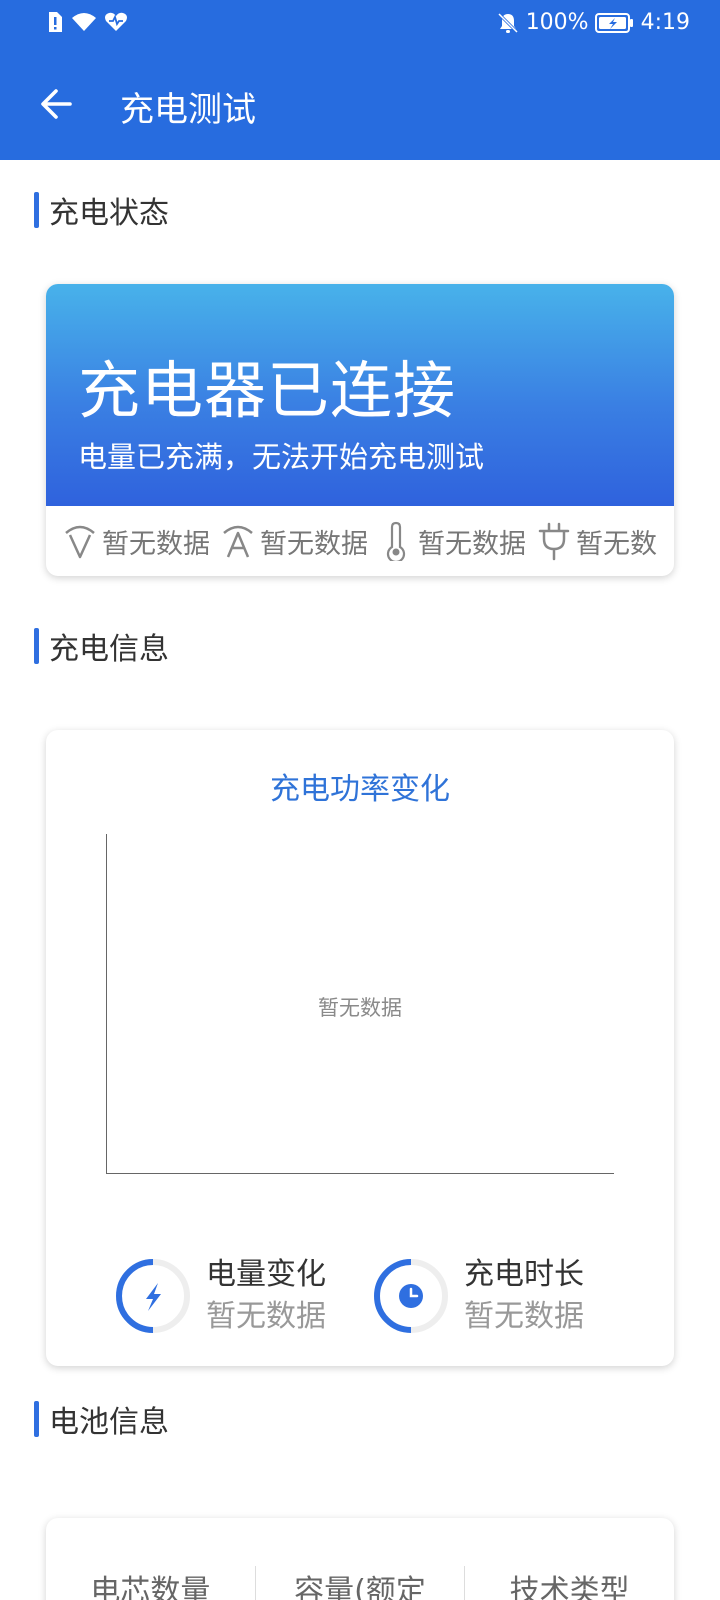  Describe the element at coordinates (557, 22) in the screenshot. I see `battery-percent: 100%` at that location.